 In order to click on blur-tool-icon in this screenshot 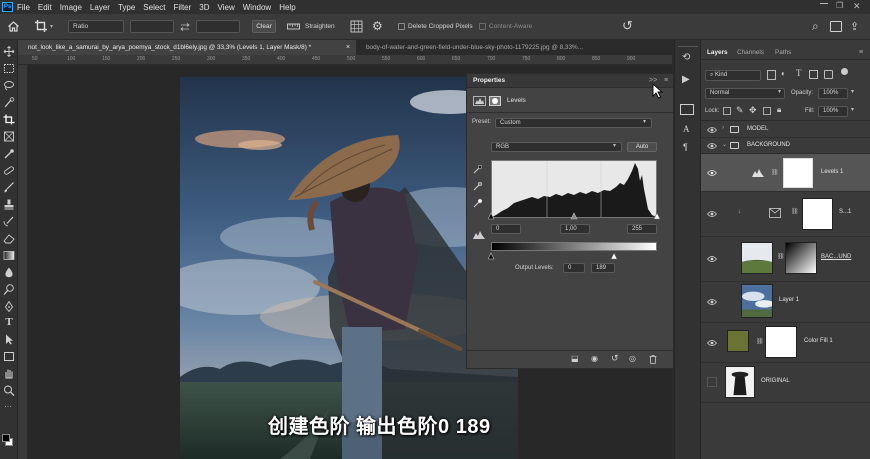, I will do `click(9, 272)`.